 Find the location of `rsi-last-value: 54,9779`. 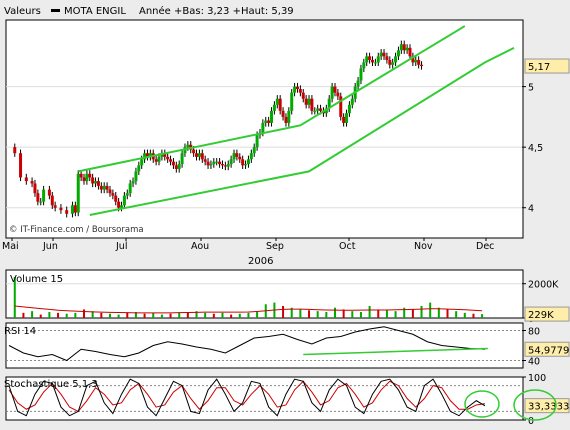

rsi-last-value: 54,9779 is located at coordinates (548, 350).